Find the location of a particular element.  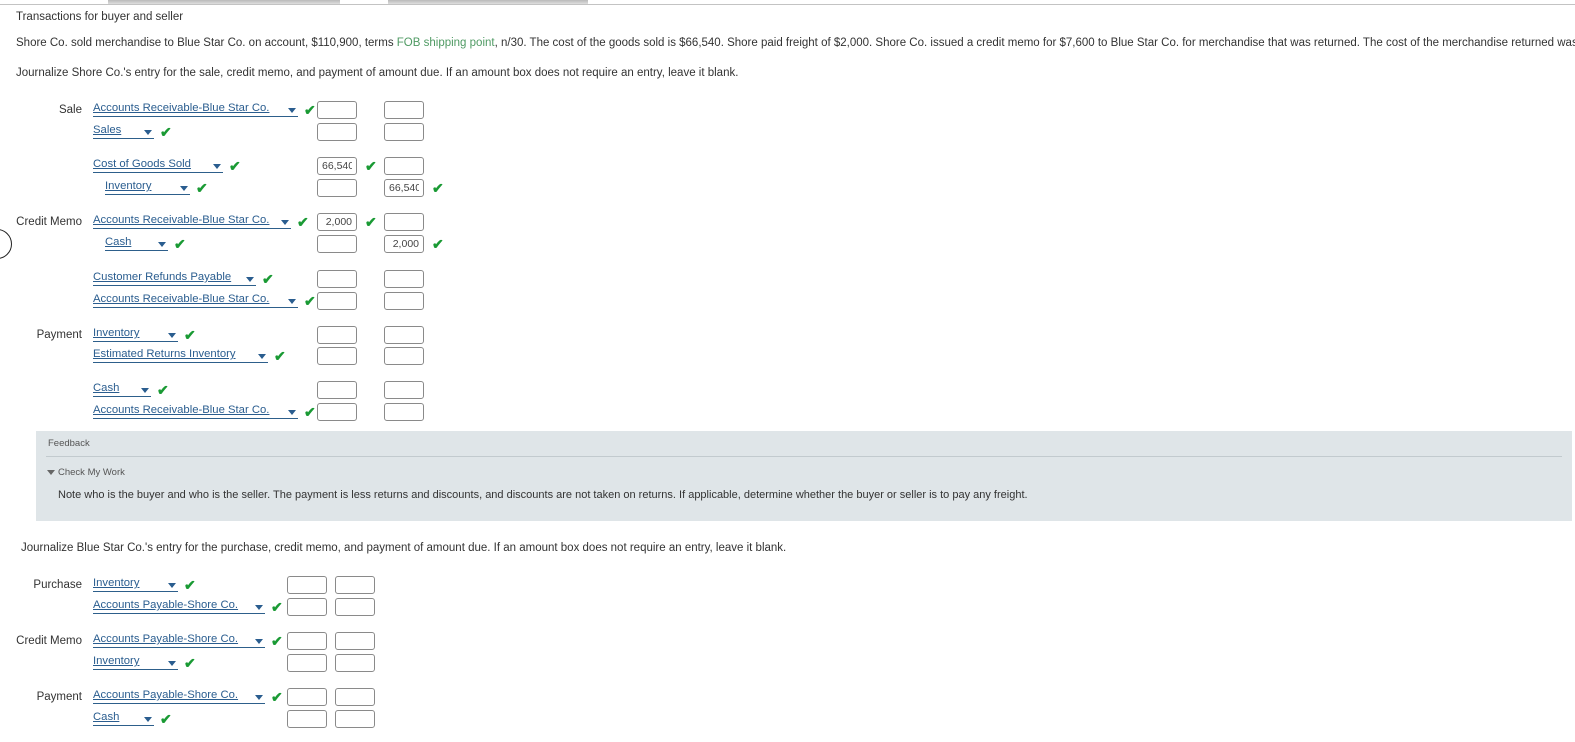

fob-shipping-point-link: FOB shipping point is located at coordinates (446, 43).